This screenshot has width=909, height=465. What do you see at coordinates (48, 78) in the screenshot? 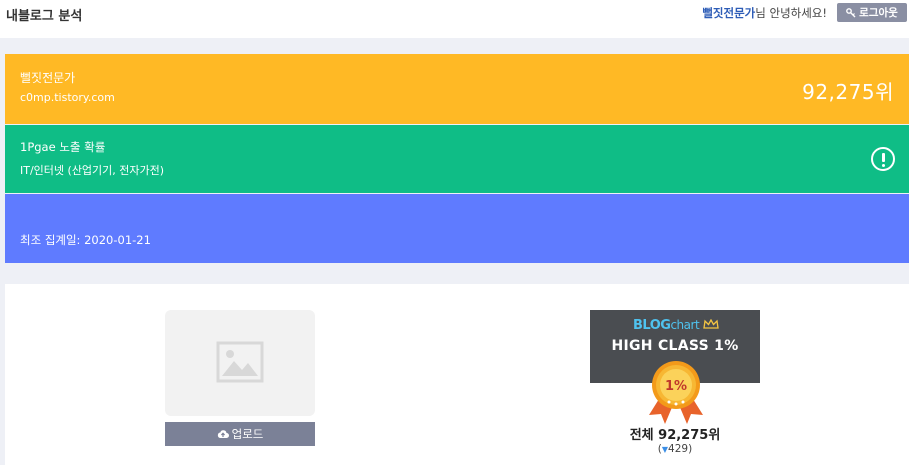
I see `blog-name: 뻘짓전문가` at bounding box center [48, 78].